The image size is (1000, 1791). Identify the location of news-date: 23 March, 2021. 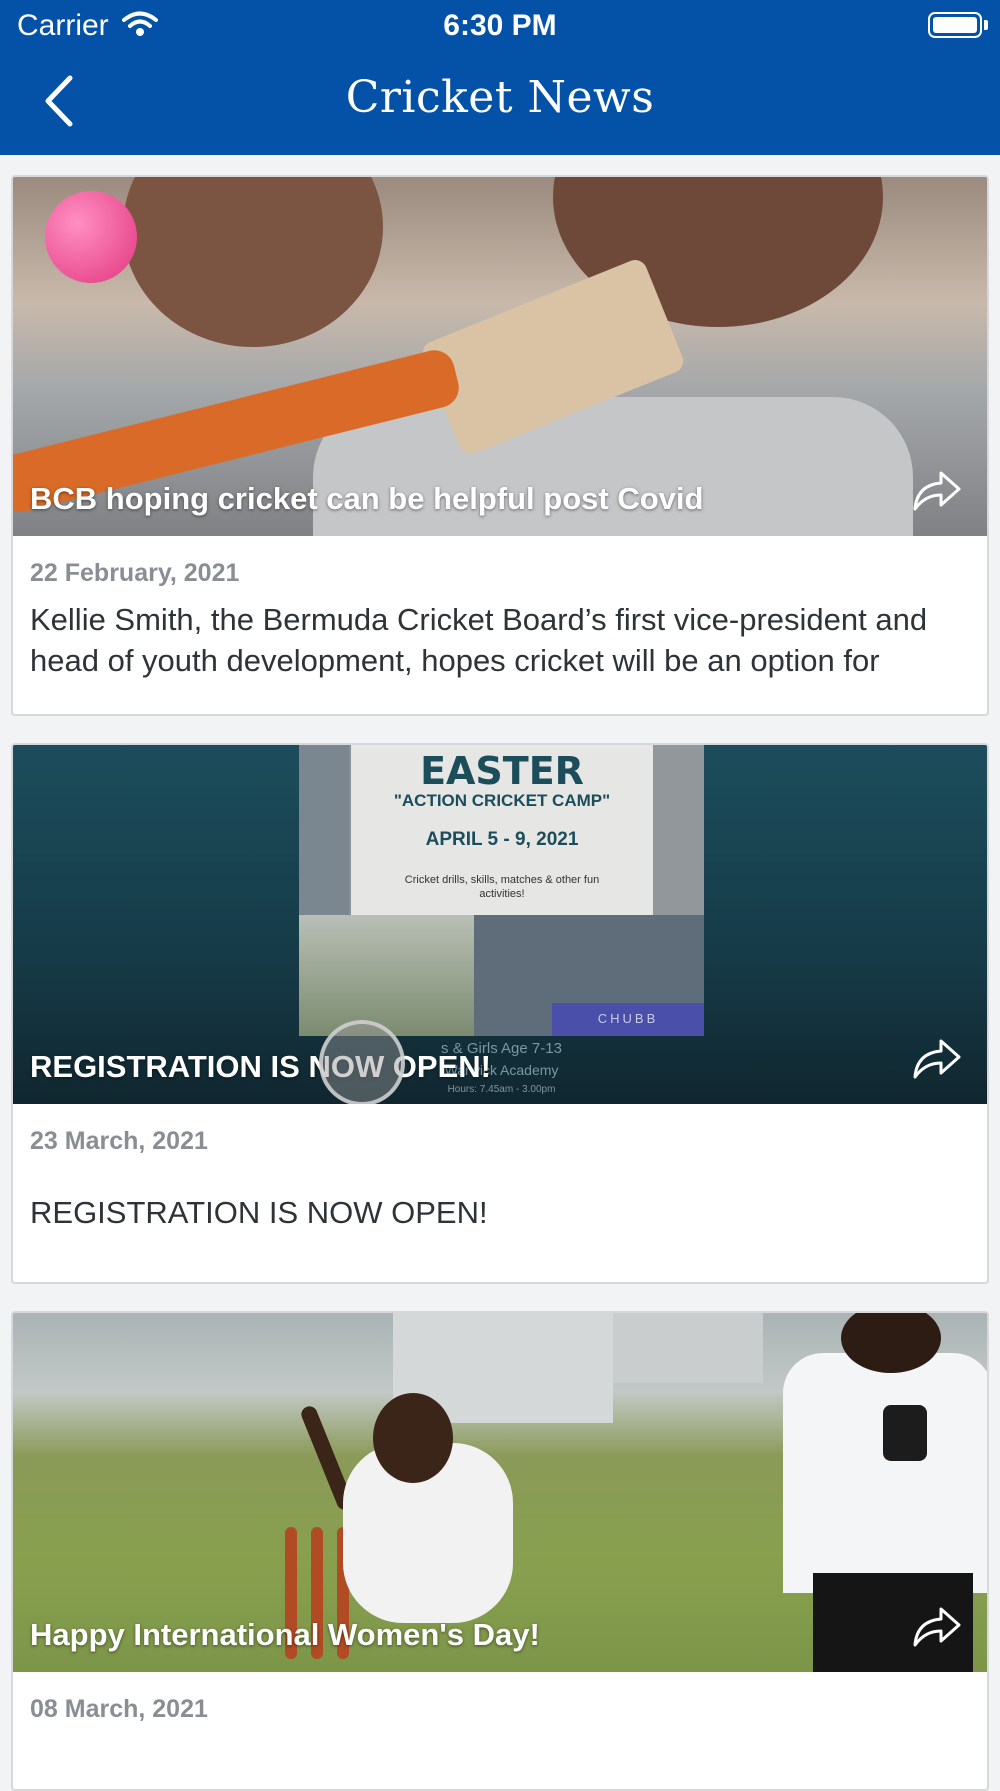
(119, 1141).